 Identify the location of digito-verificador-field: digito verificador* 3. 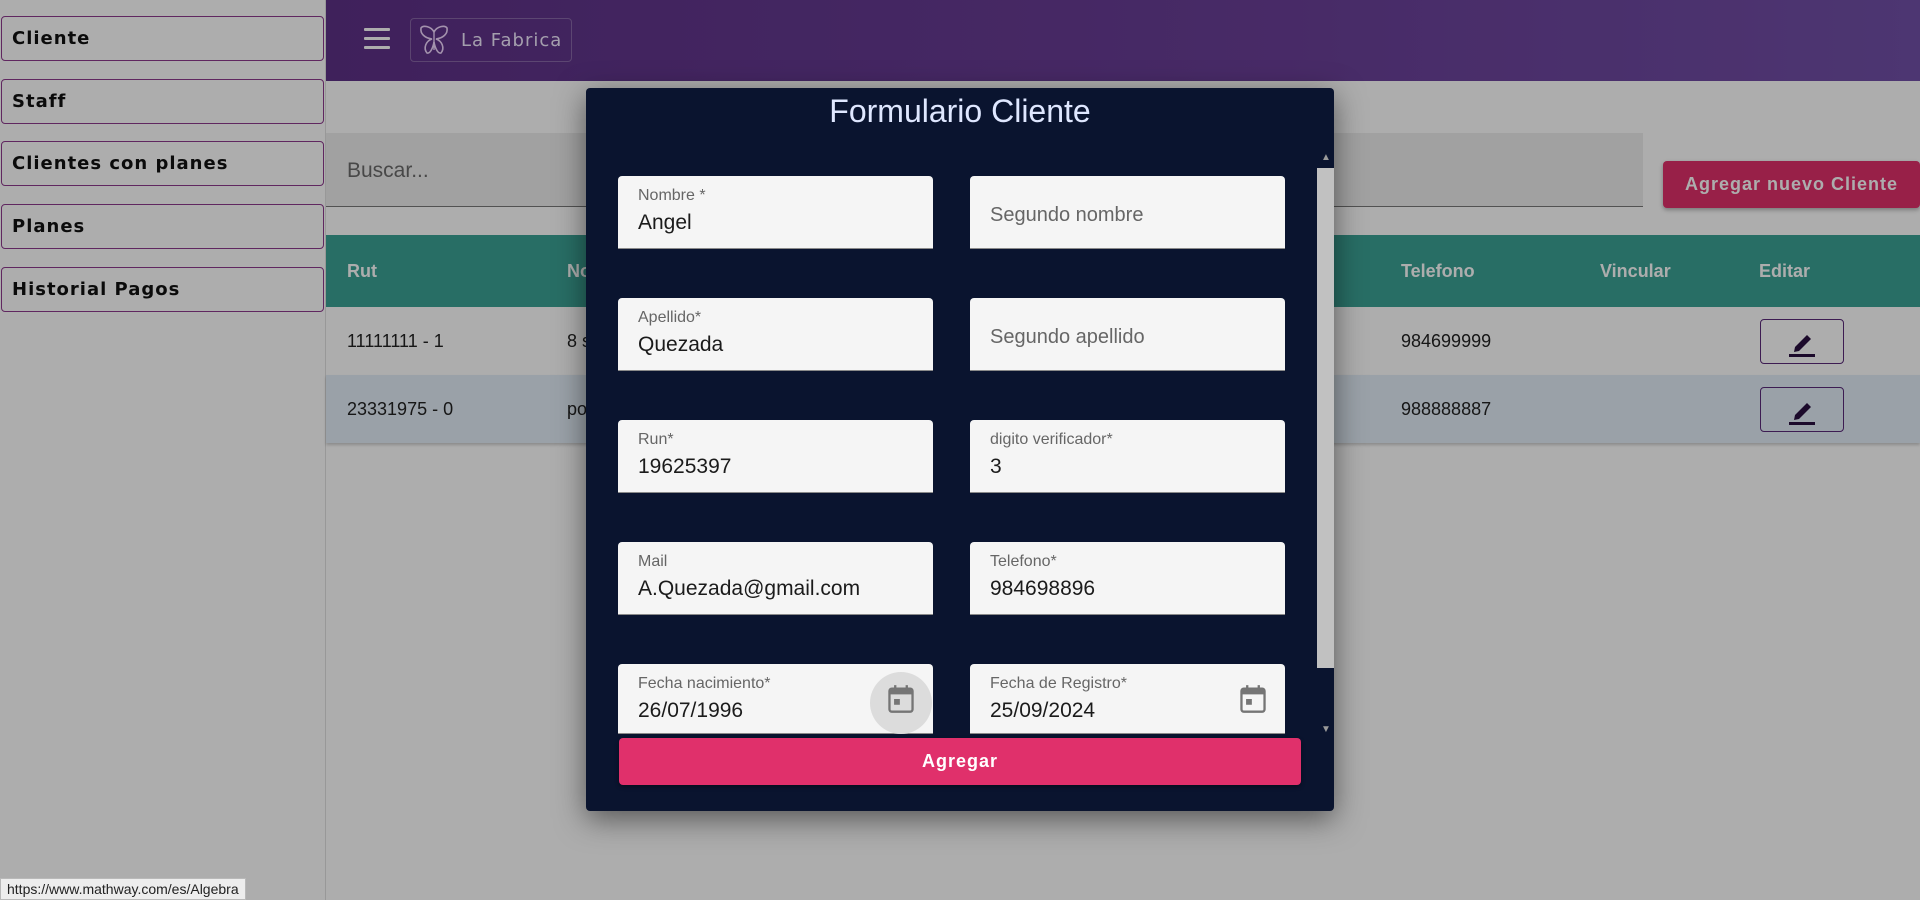
(1127, 456).